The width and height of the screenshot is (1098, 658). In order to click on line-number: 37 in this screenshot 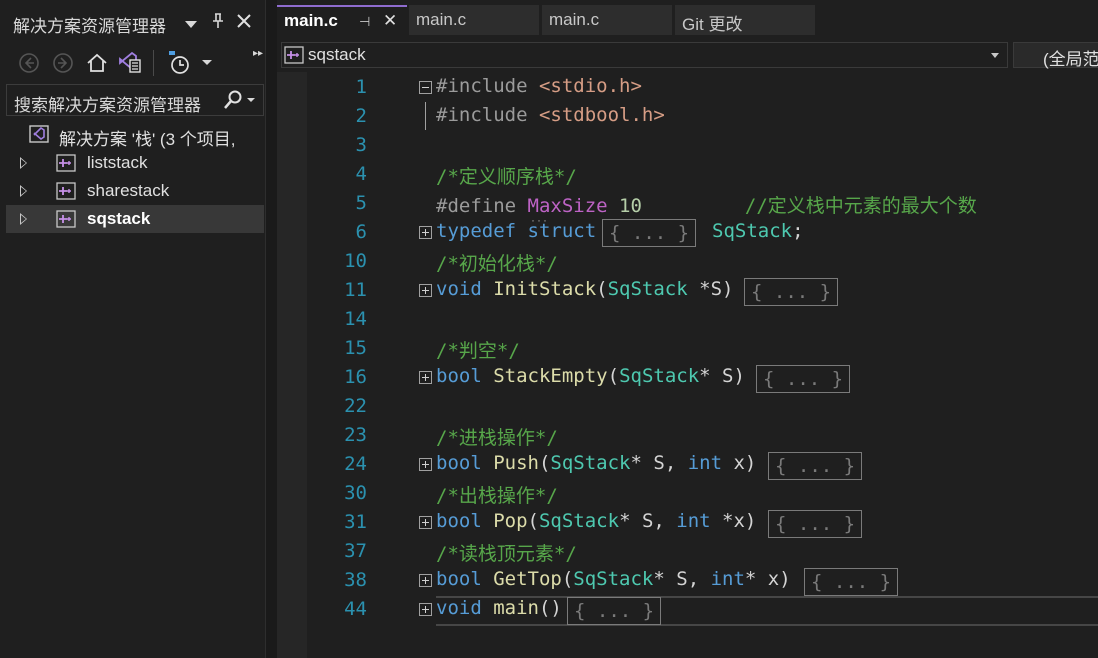, I will do `click(355, 551)`.